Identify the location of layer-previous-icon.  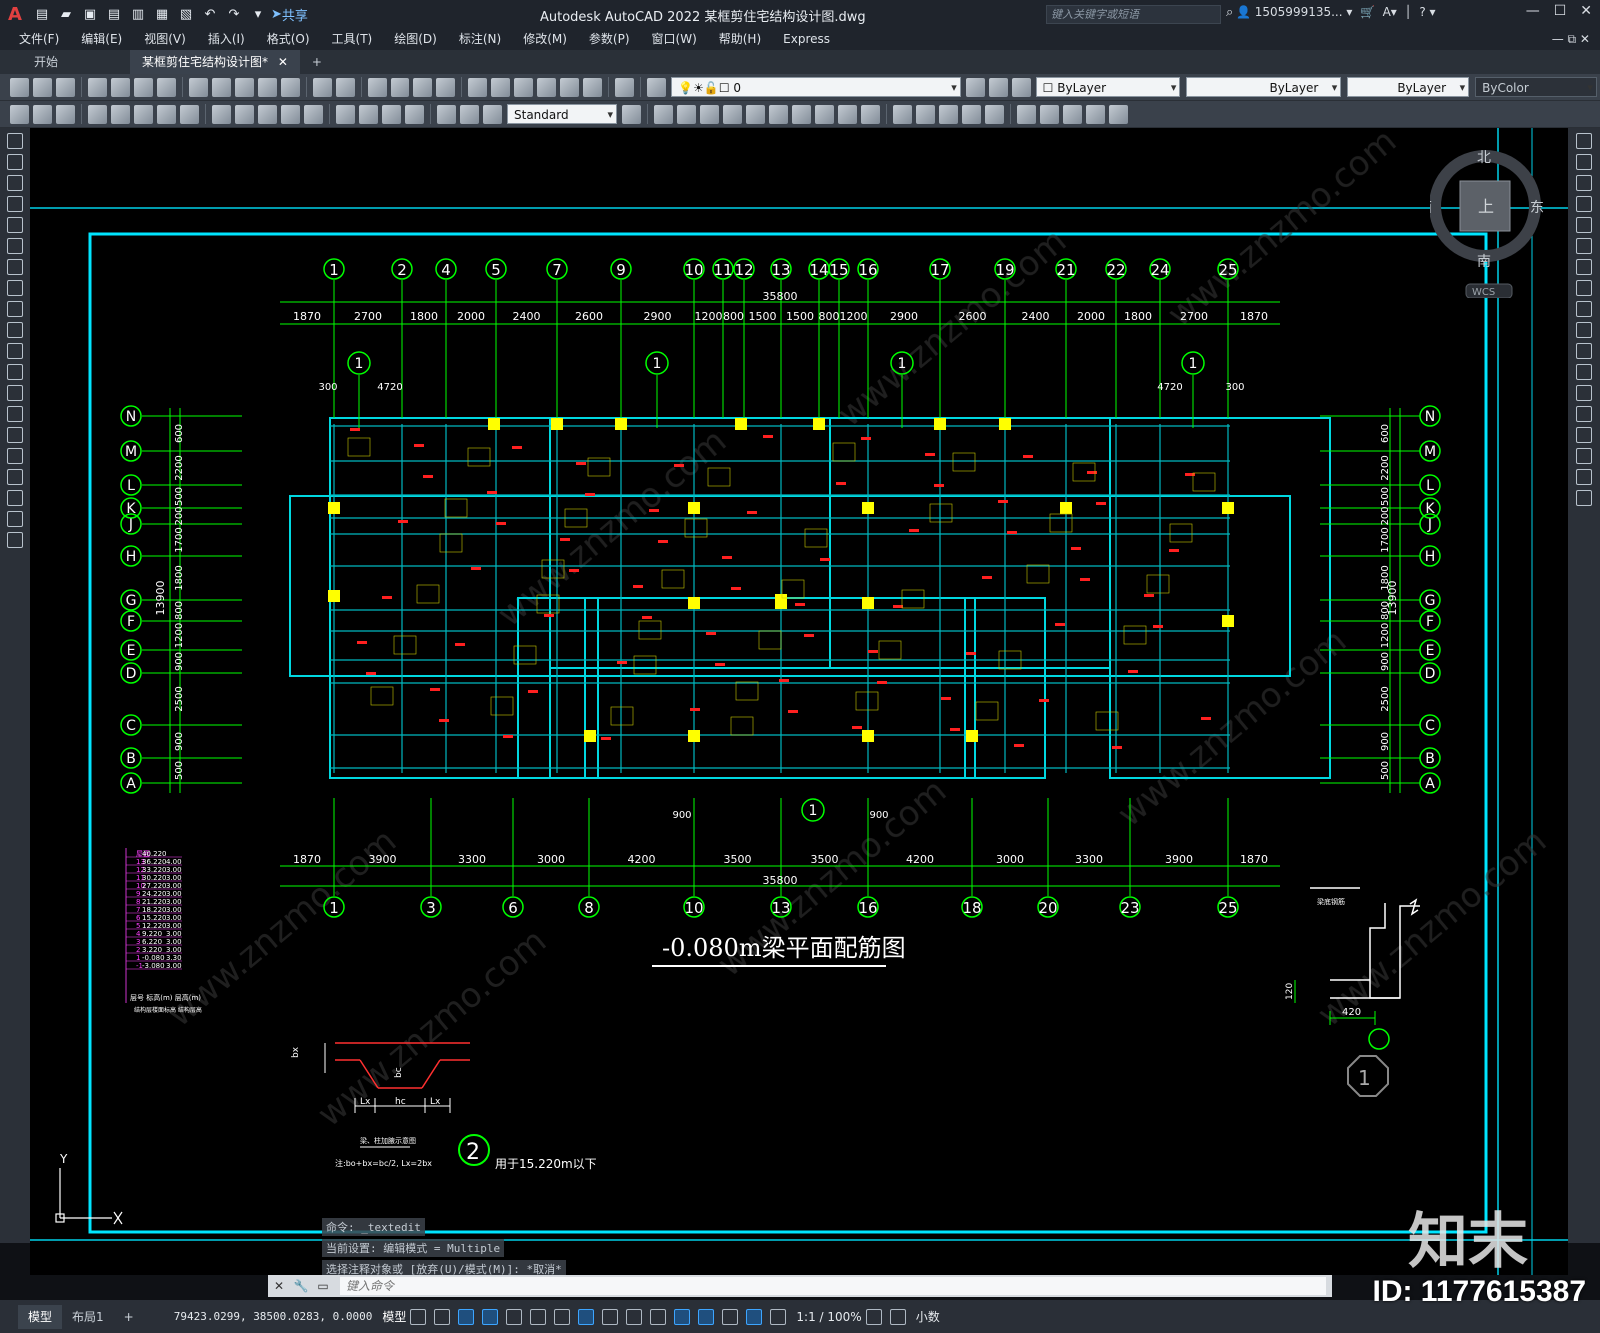
(998, 87).